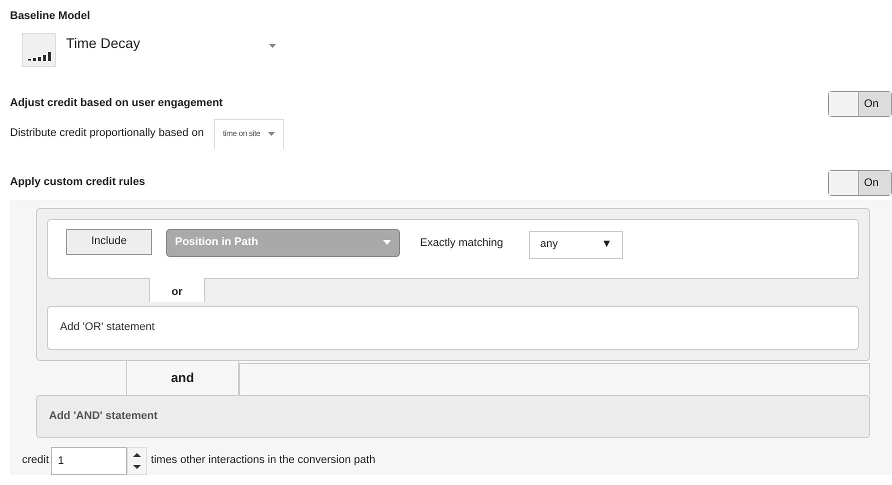  I want to click on spinner-icon, so click(136, 460).